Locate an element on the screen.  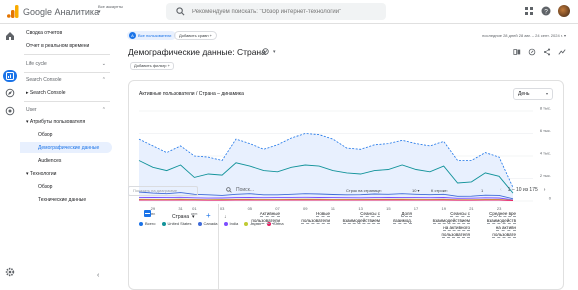
next-page-button: › is located at coordinates (545, 190).